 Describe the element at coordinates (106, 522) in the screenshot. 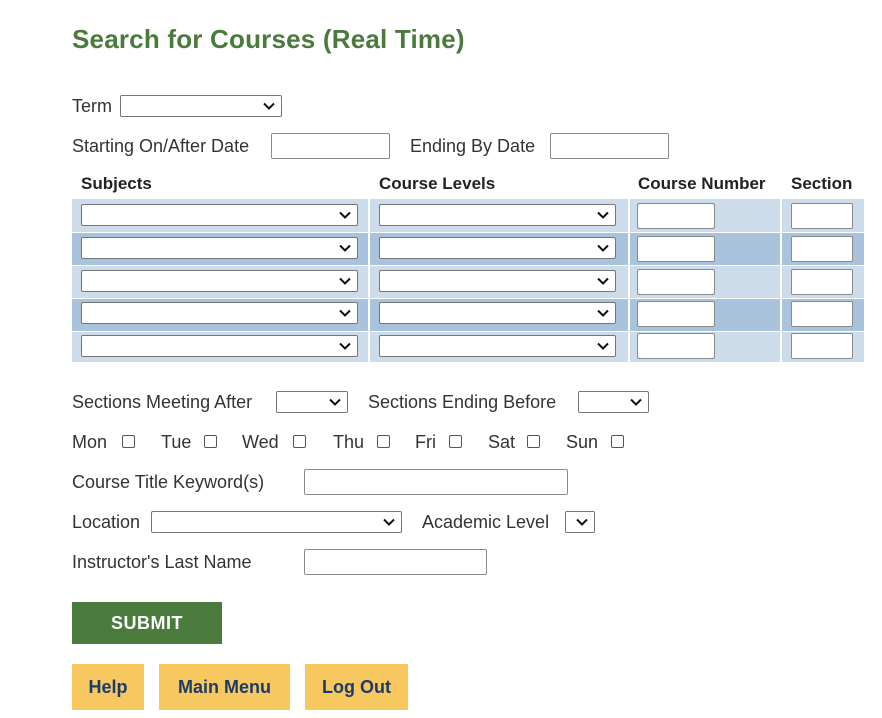

I see `location-label: Location` at that location.